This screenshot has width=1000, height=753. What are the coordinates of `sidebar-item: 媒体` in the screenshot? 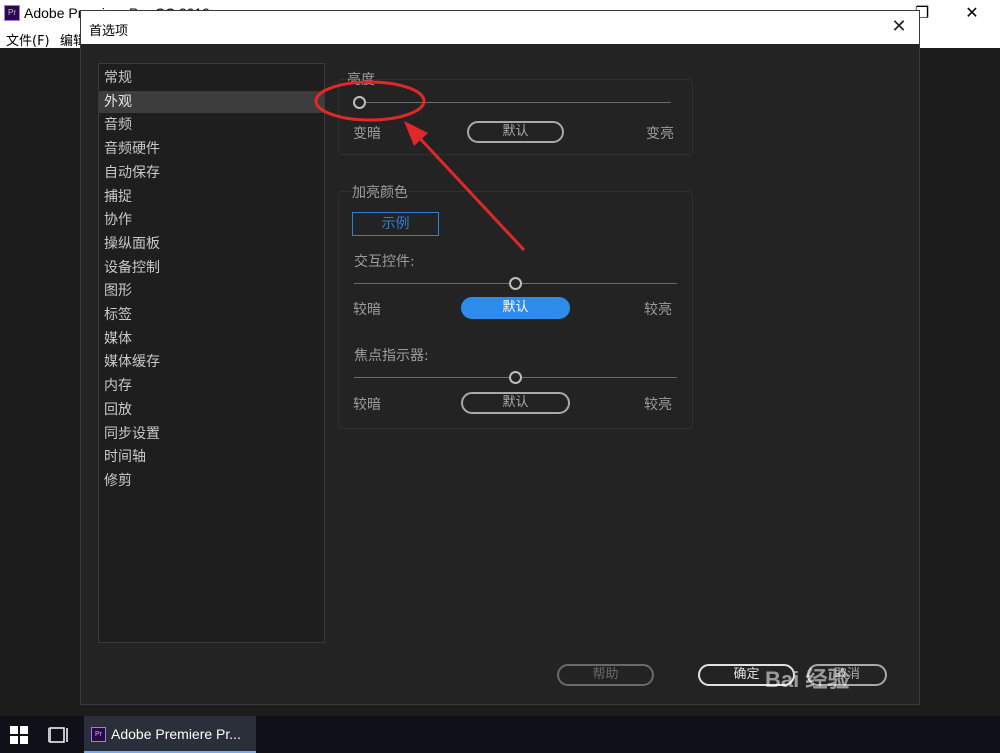 It's located at (211, 339).